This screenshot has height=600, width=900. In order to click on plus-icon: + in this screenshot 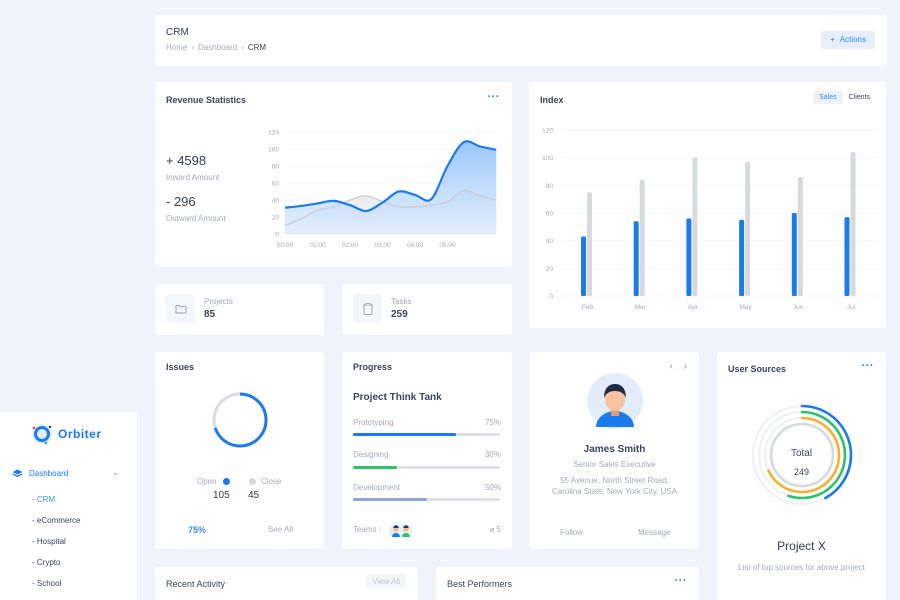, I will do `click(832, 39)`.